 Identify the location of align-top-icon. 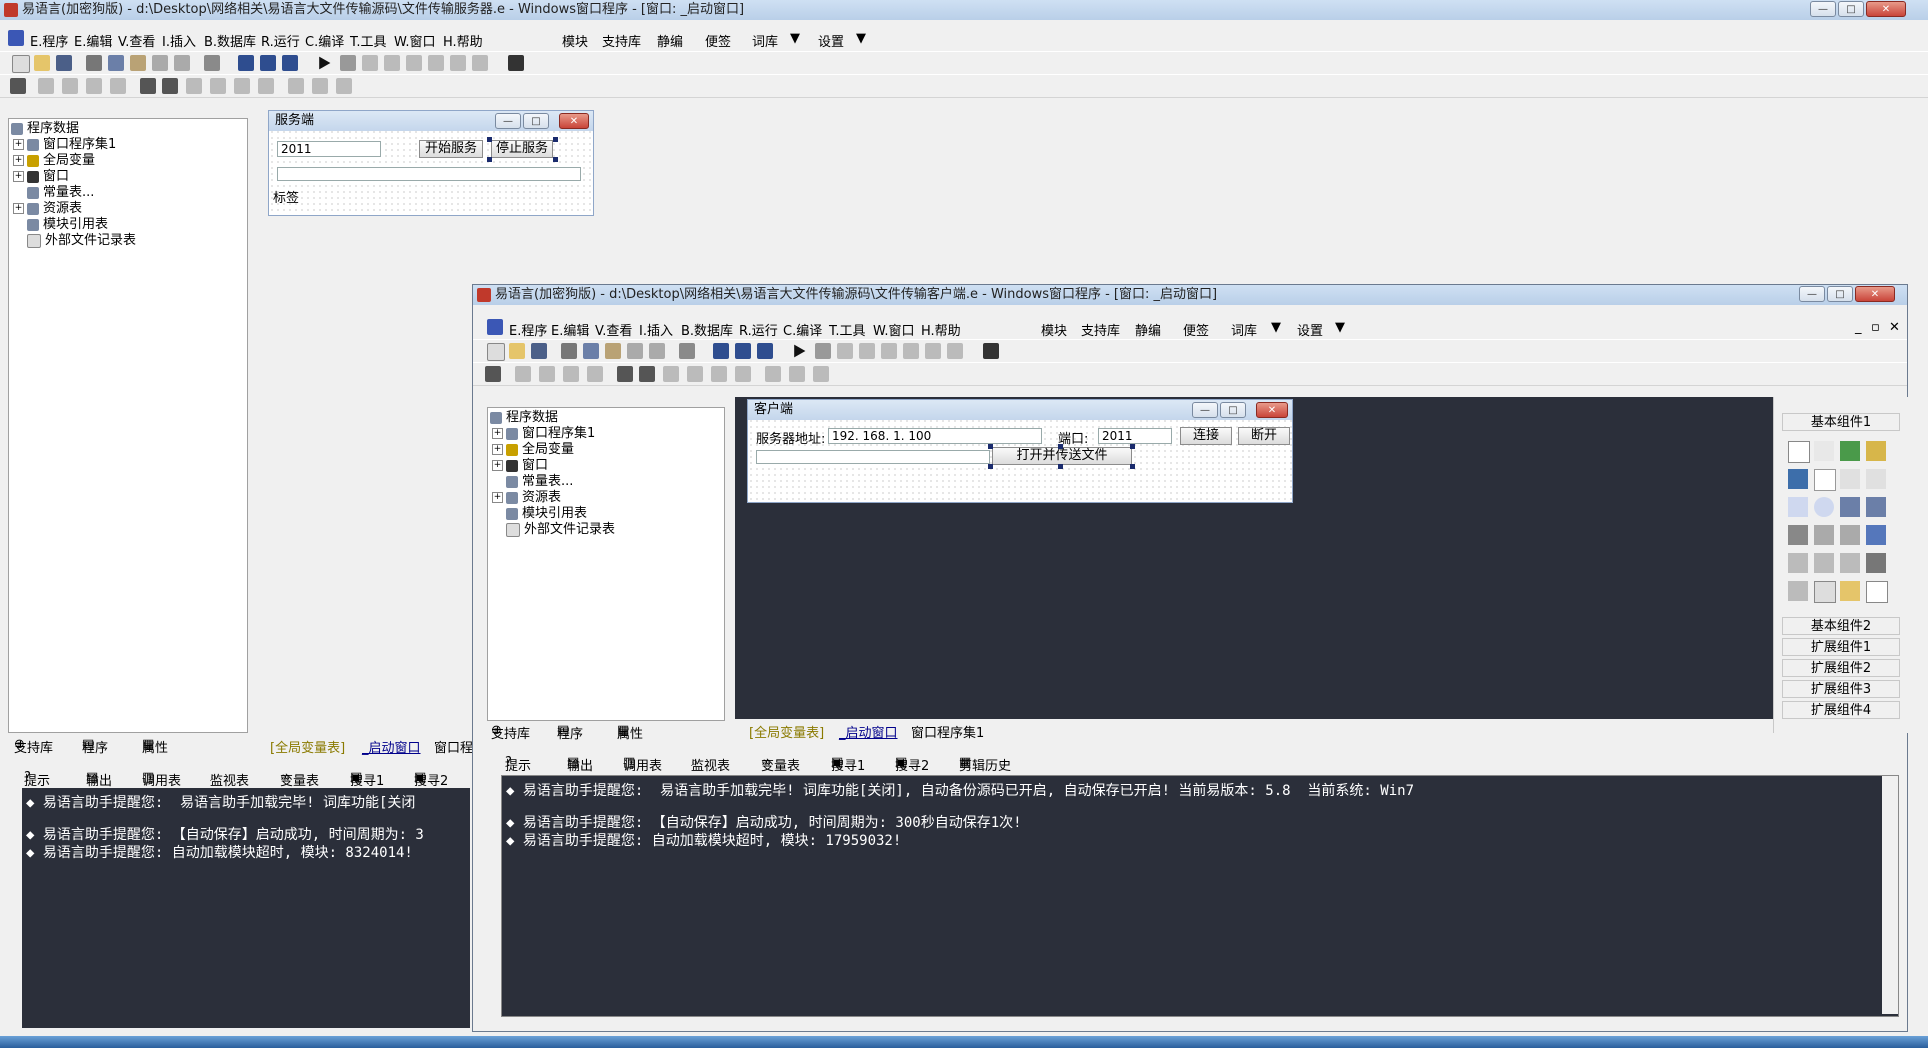
(571, 374).